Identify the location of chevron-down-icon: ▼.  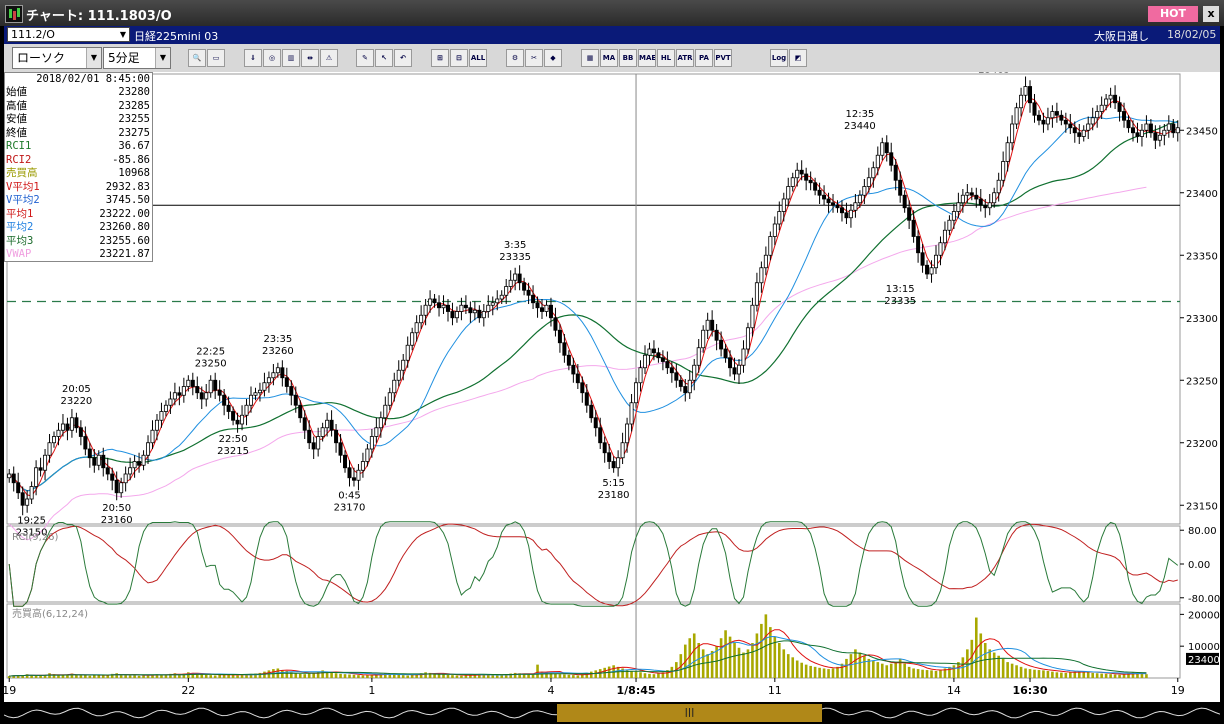
(123, 34).